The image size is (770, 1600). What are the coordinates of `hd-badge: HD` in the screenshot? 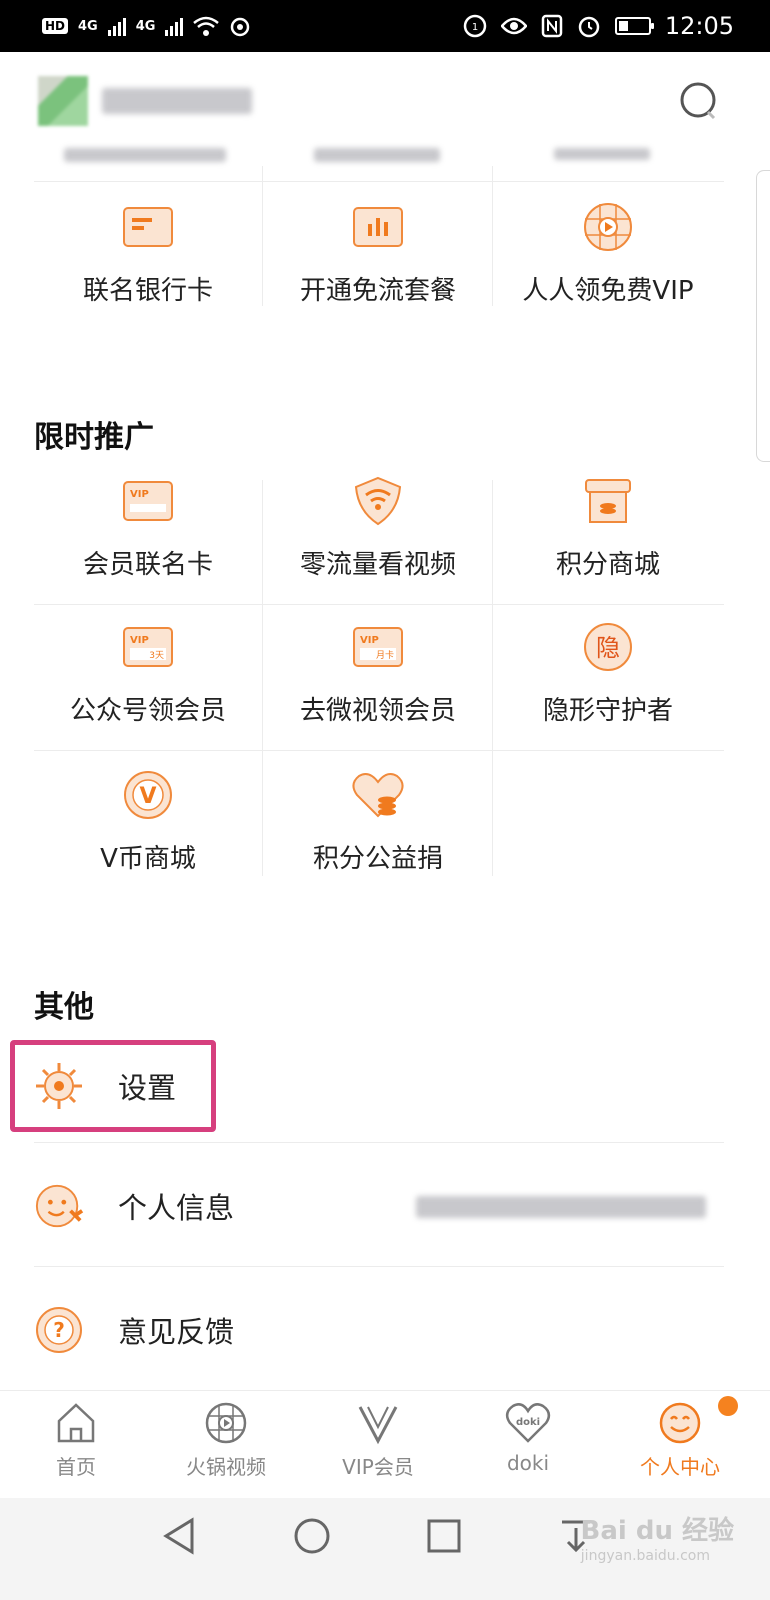 It's located at (55, 26).